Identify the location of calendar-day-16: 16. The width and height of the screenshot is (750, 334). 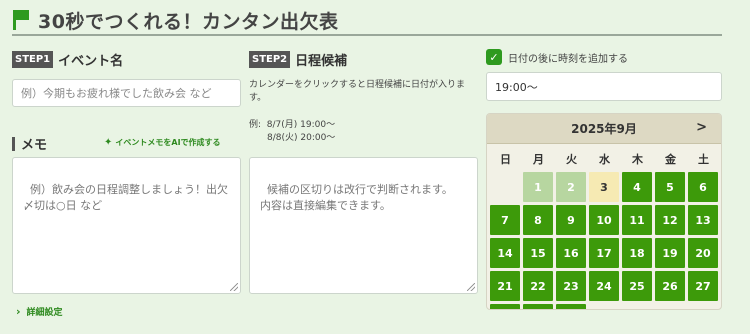
(571, 253).